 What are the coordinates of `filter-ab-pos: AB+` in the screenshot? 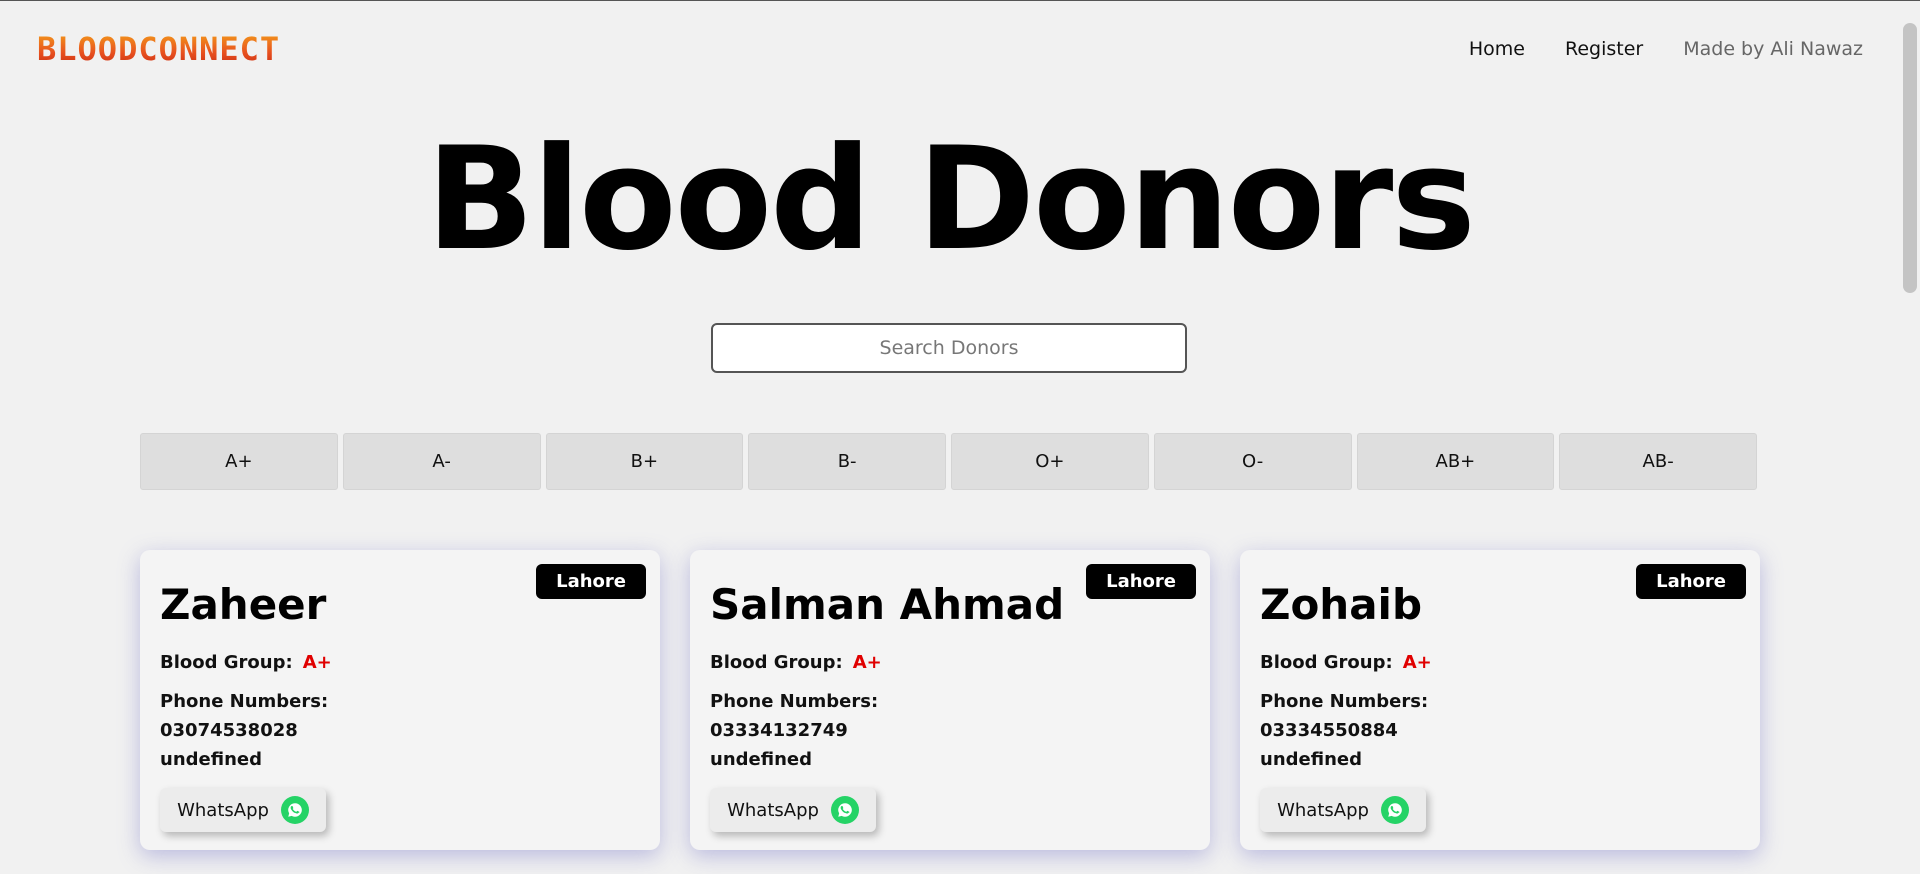 It's located at (1455, 461).